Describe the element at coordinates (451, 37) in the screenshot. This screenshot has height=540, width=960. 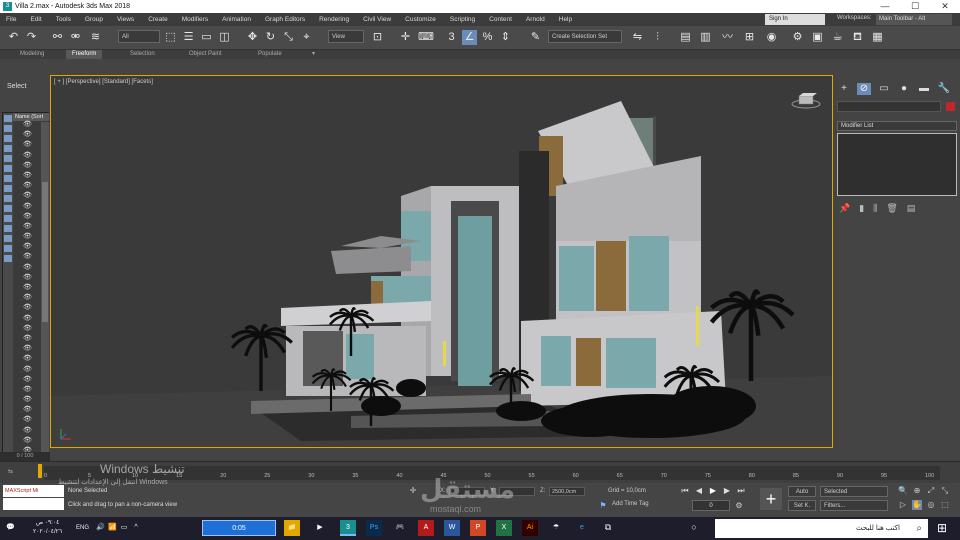
I see `snaps-toggle-icon: 3` at that location.